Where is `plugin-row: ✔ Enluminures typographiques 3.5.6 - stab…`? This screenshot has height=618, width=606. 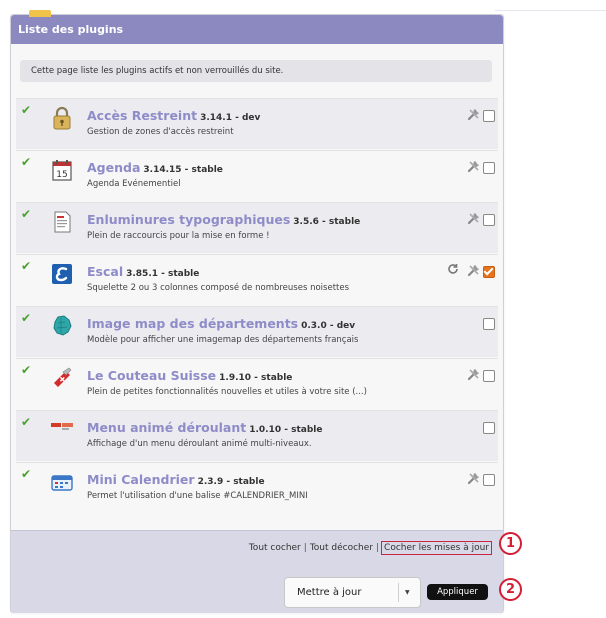 plugin-row: ✔ Enluminures typographiques 3.5.6 - stab… is located at coordinates (257, 227).